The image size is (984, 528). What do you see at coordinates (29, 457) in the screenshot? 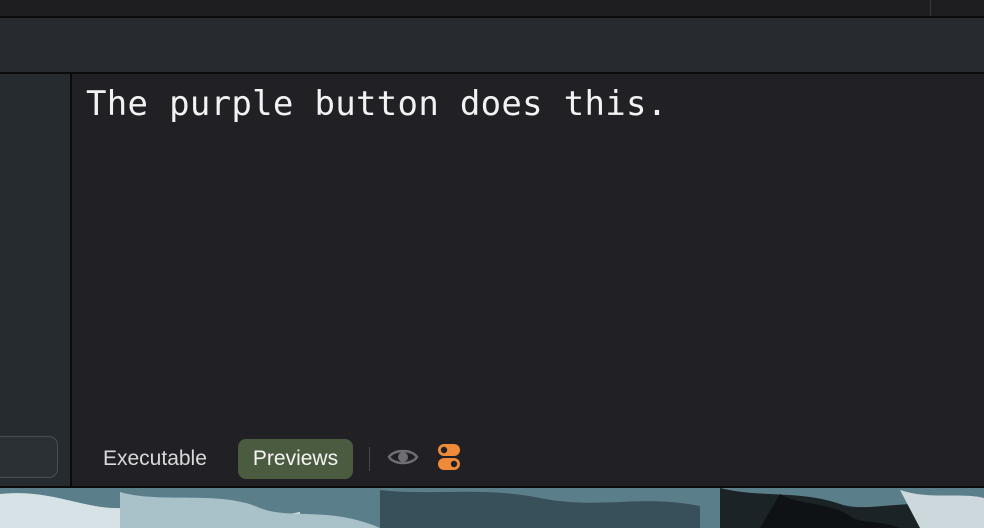
I see `sidebar-filter-field` at bounding box center [29, 457].